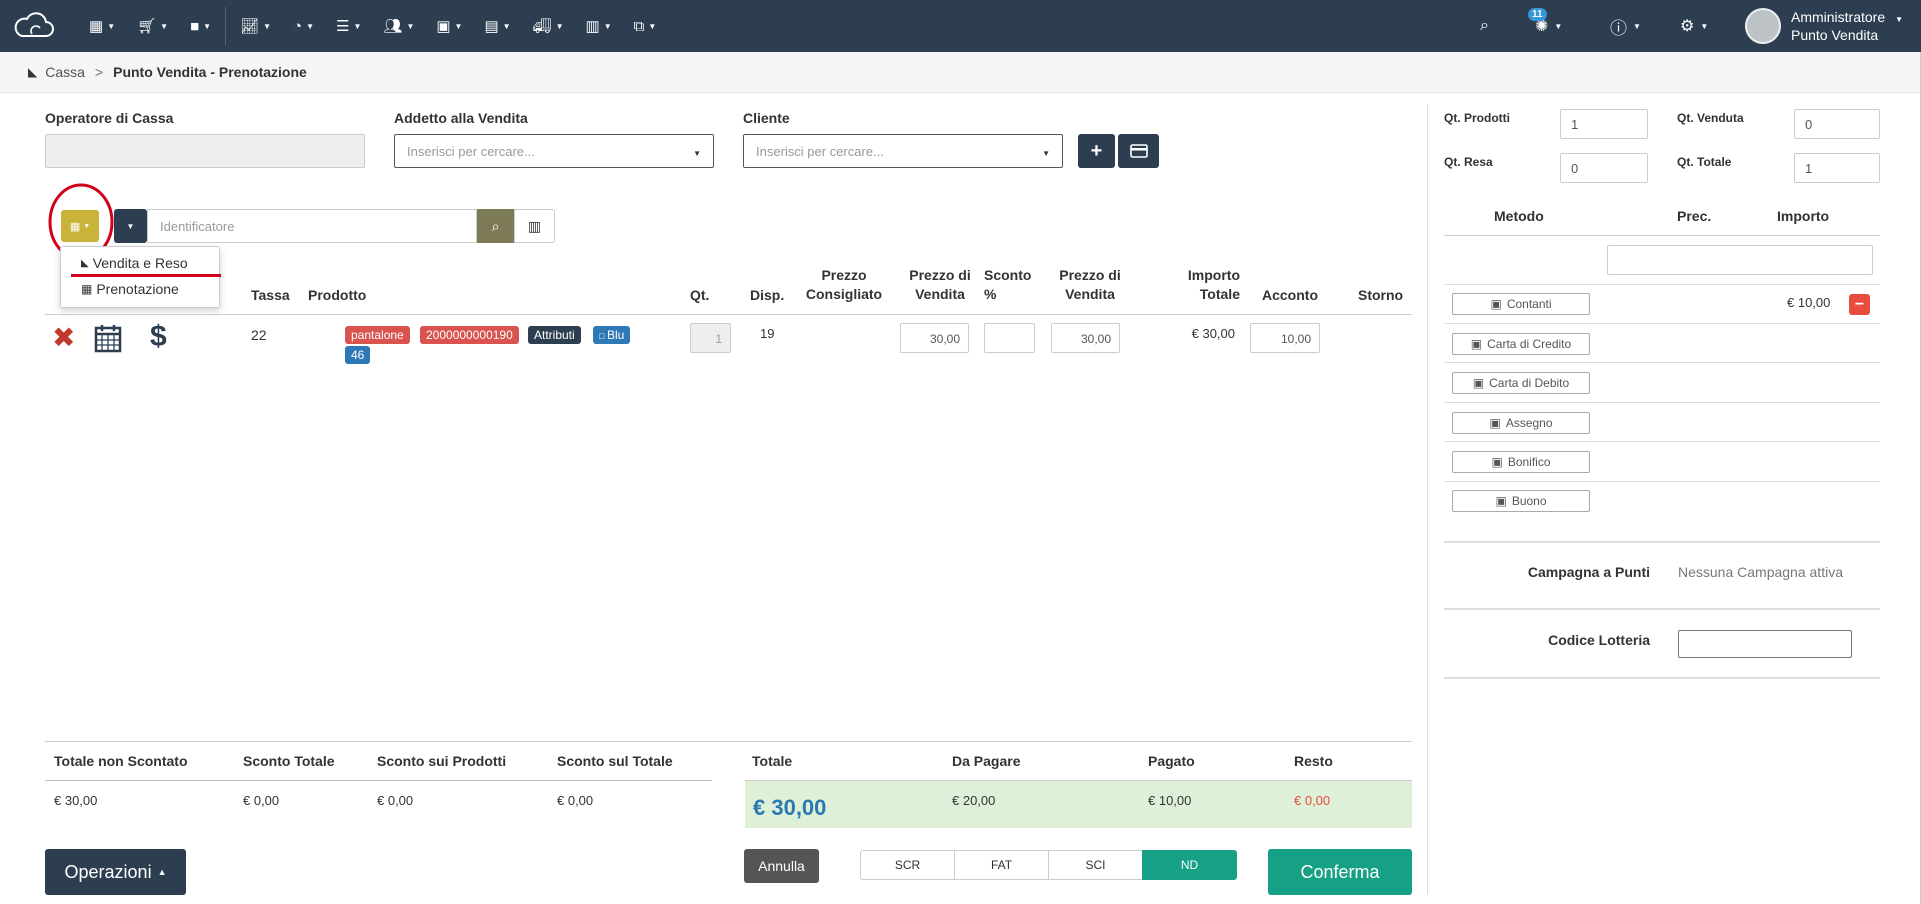  What do you see at coordinates (728, 314) in the screenshot?
I see `table-header-divider` at bounding box center [728, 314].